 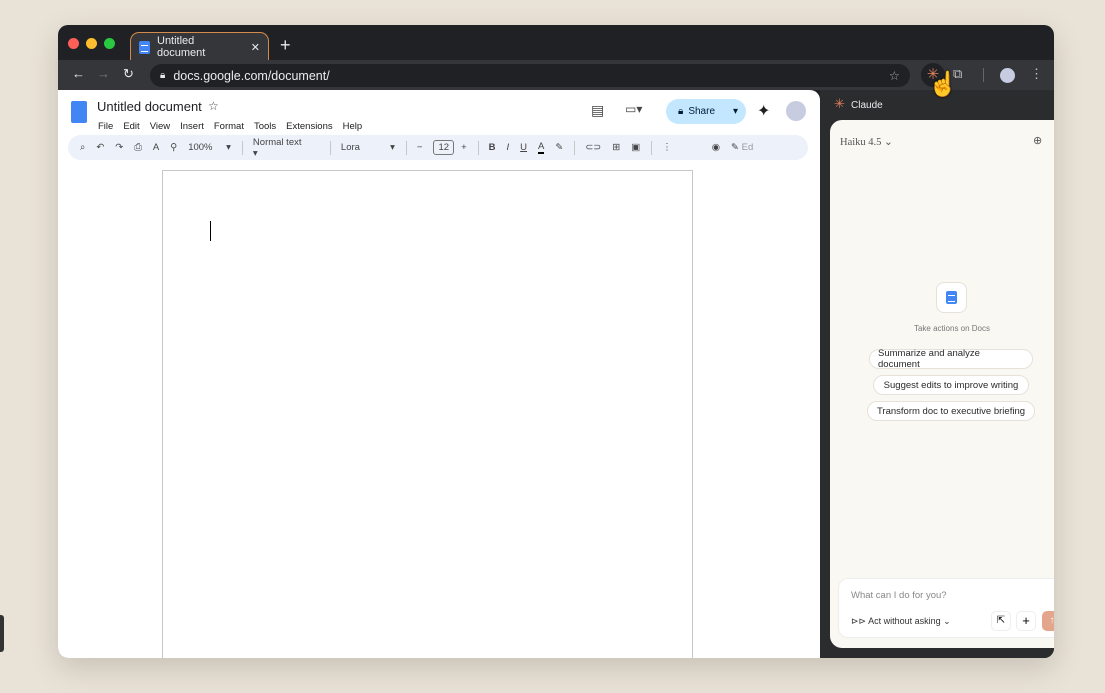 I want to click on left-edge-handle, so click(x=2, y=633).